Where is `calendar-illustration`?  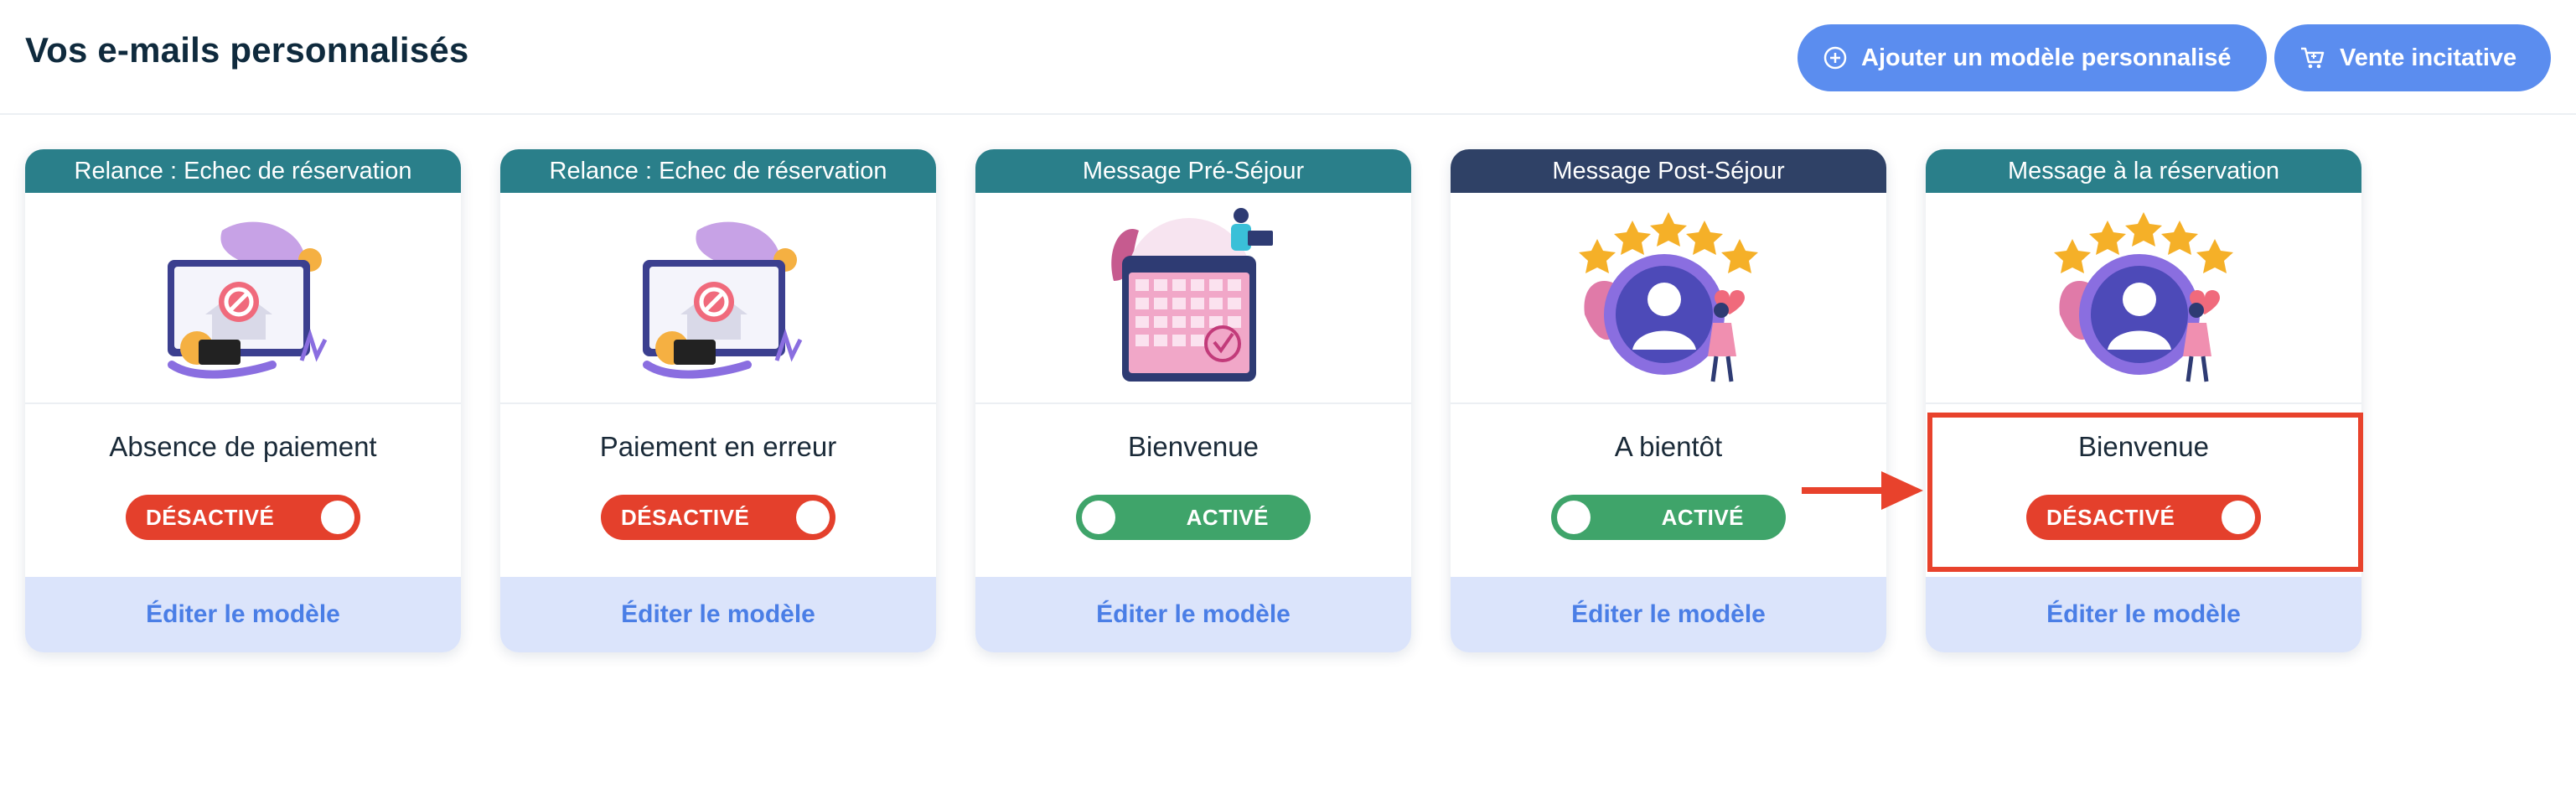
calendar-illustration is located at coordinates (1193, 298).